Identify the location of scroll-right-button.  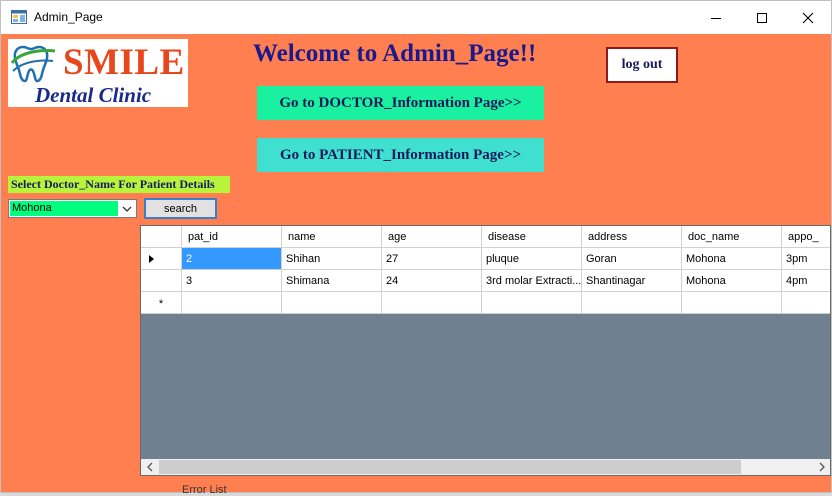
(821, 467).